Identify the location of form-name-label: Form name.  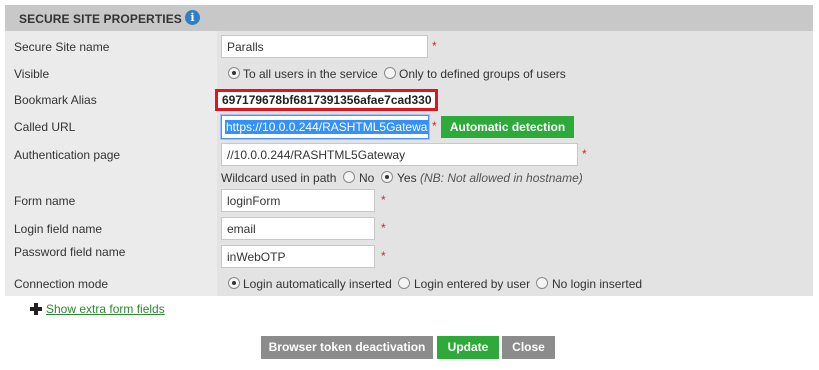
(45, 201).